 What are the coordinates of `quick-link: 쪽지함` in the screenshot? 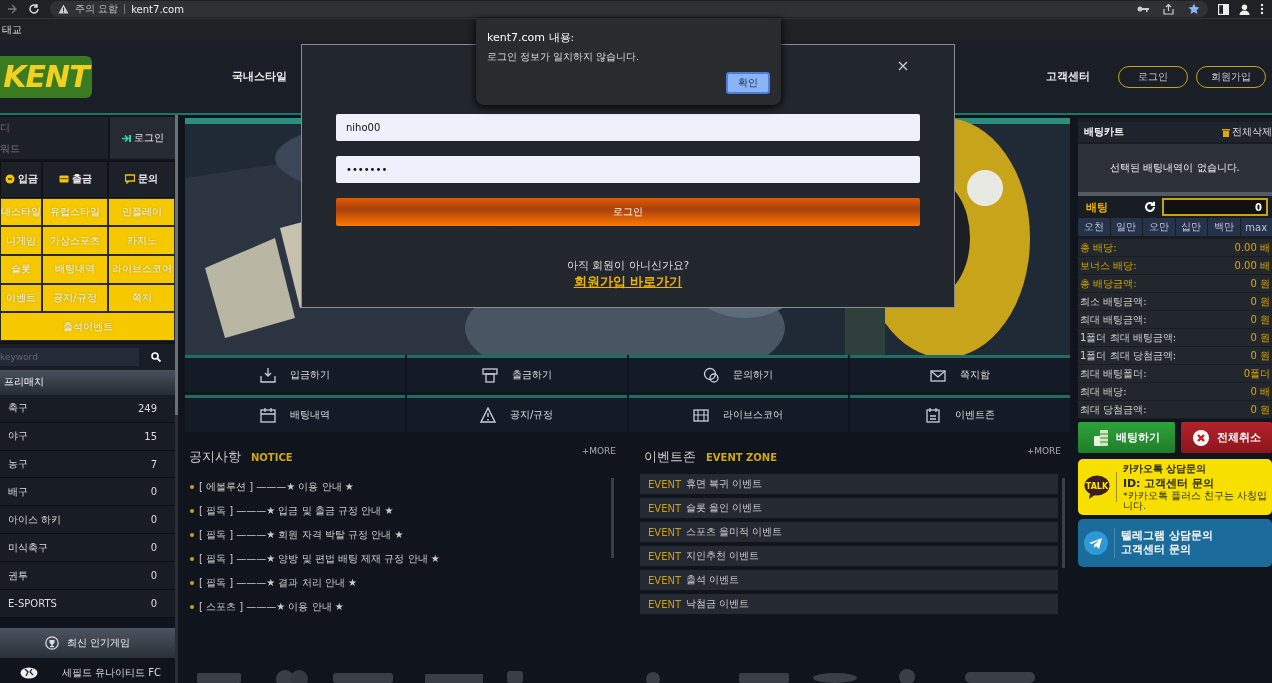 It's located at (960, 373).